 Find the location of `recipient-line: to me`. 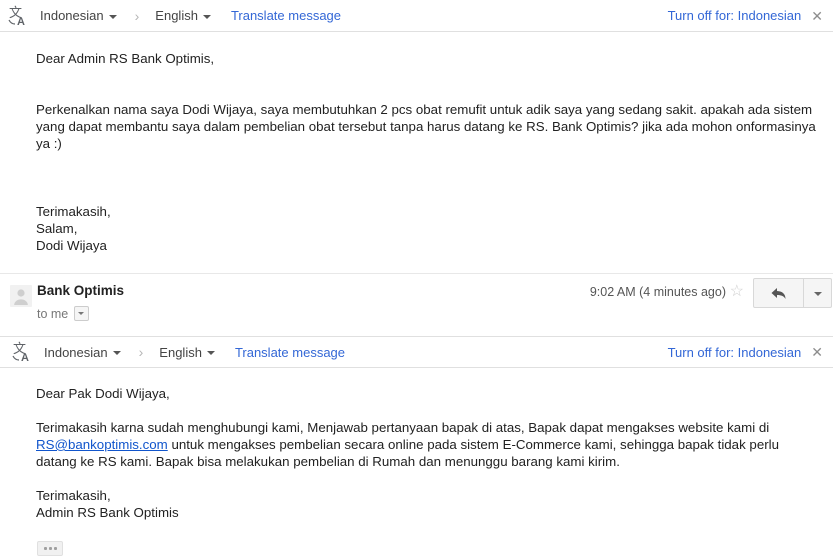

recipient-line: to me is located at coordinates (63, 313).